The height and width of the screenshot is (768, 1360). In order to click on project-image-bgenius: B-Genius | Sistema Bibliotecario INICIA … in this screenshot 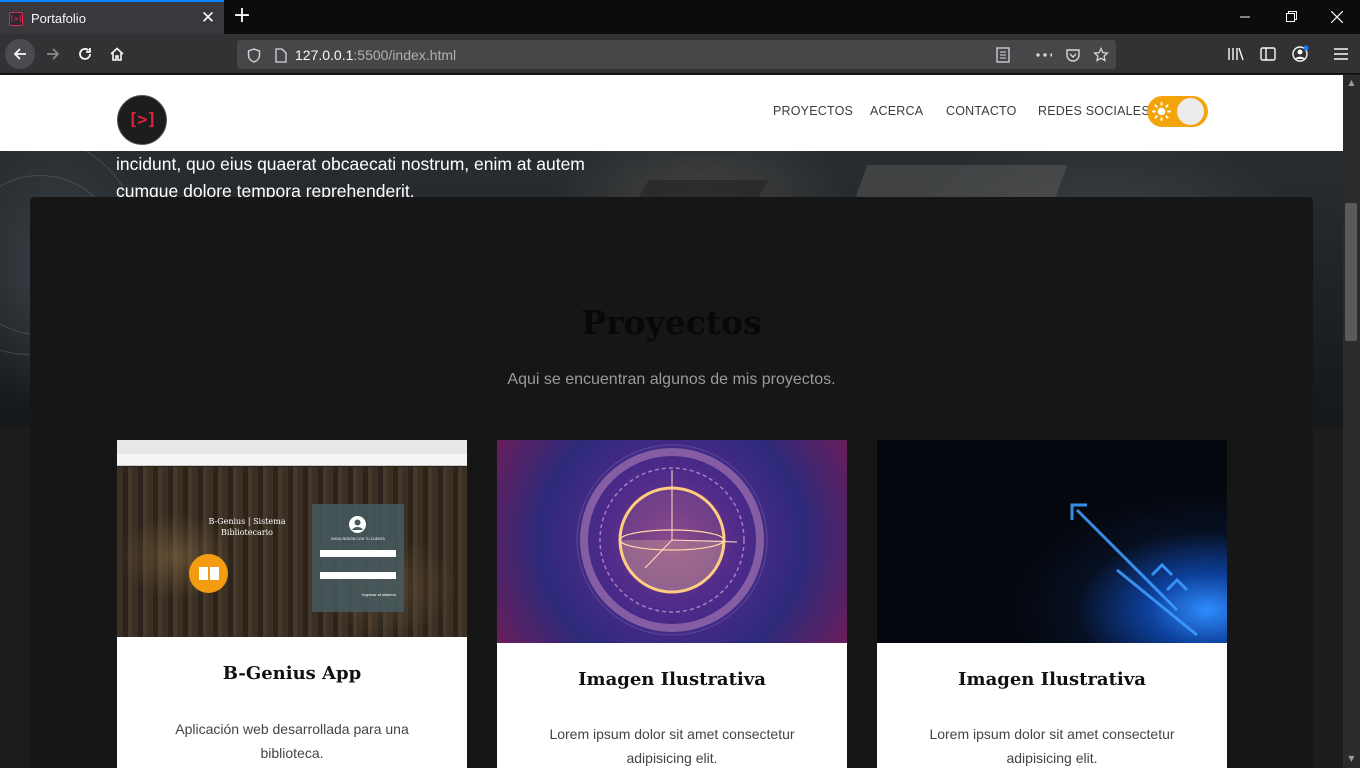, I will do `click(292, 538)`.